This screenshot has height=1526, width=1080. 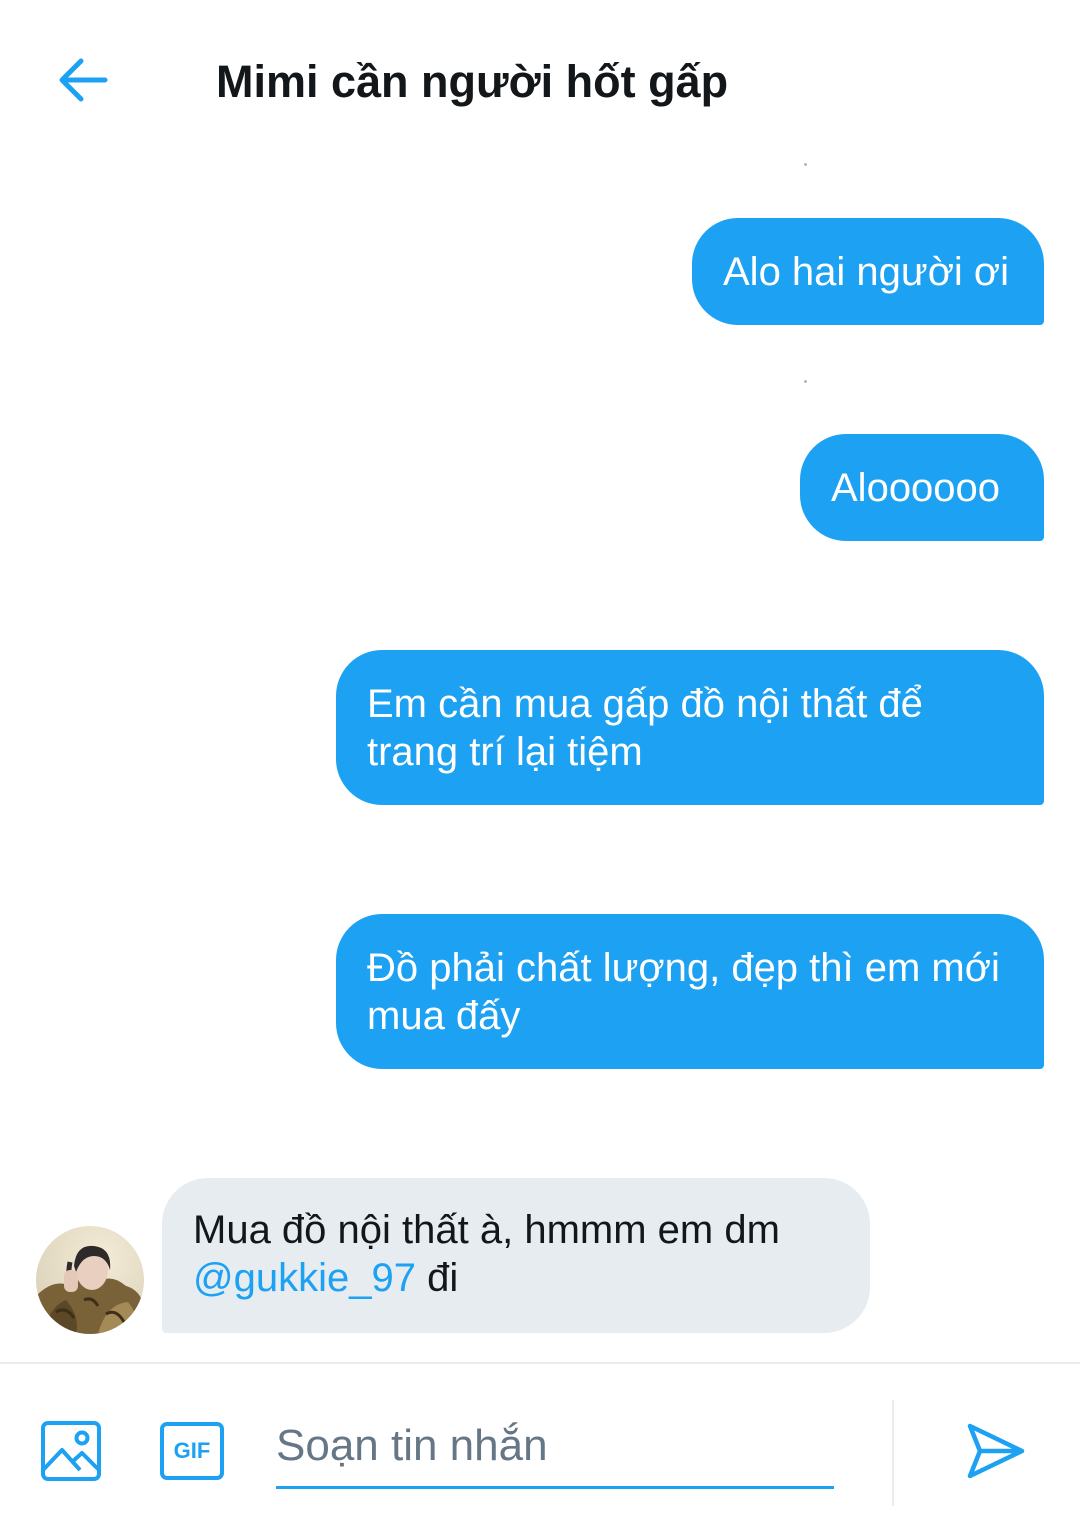 I want to click on add-photo-button, so click(x=71, y=1451).